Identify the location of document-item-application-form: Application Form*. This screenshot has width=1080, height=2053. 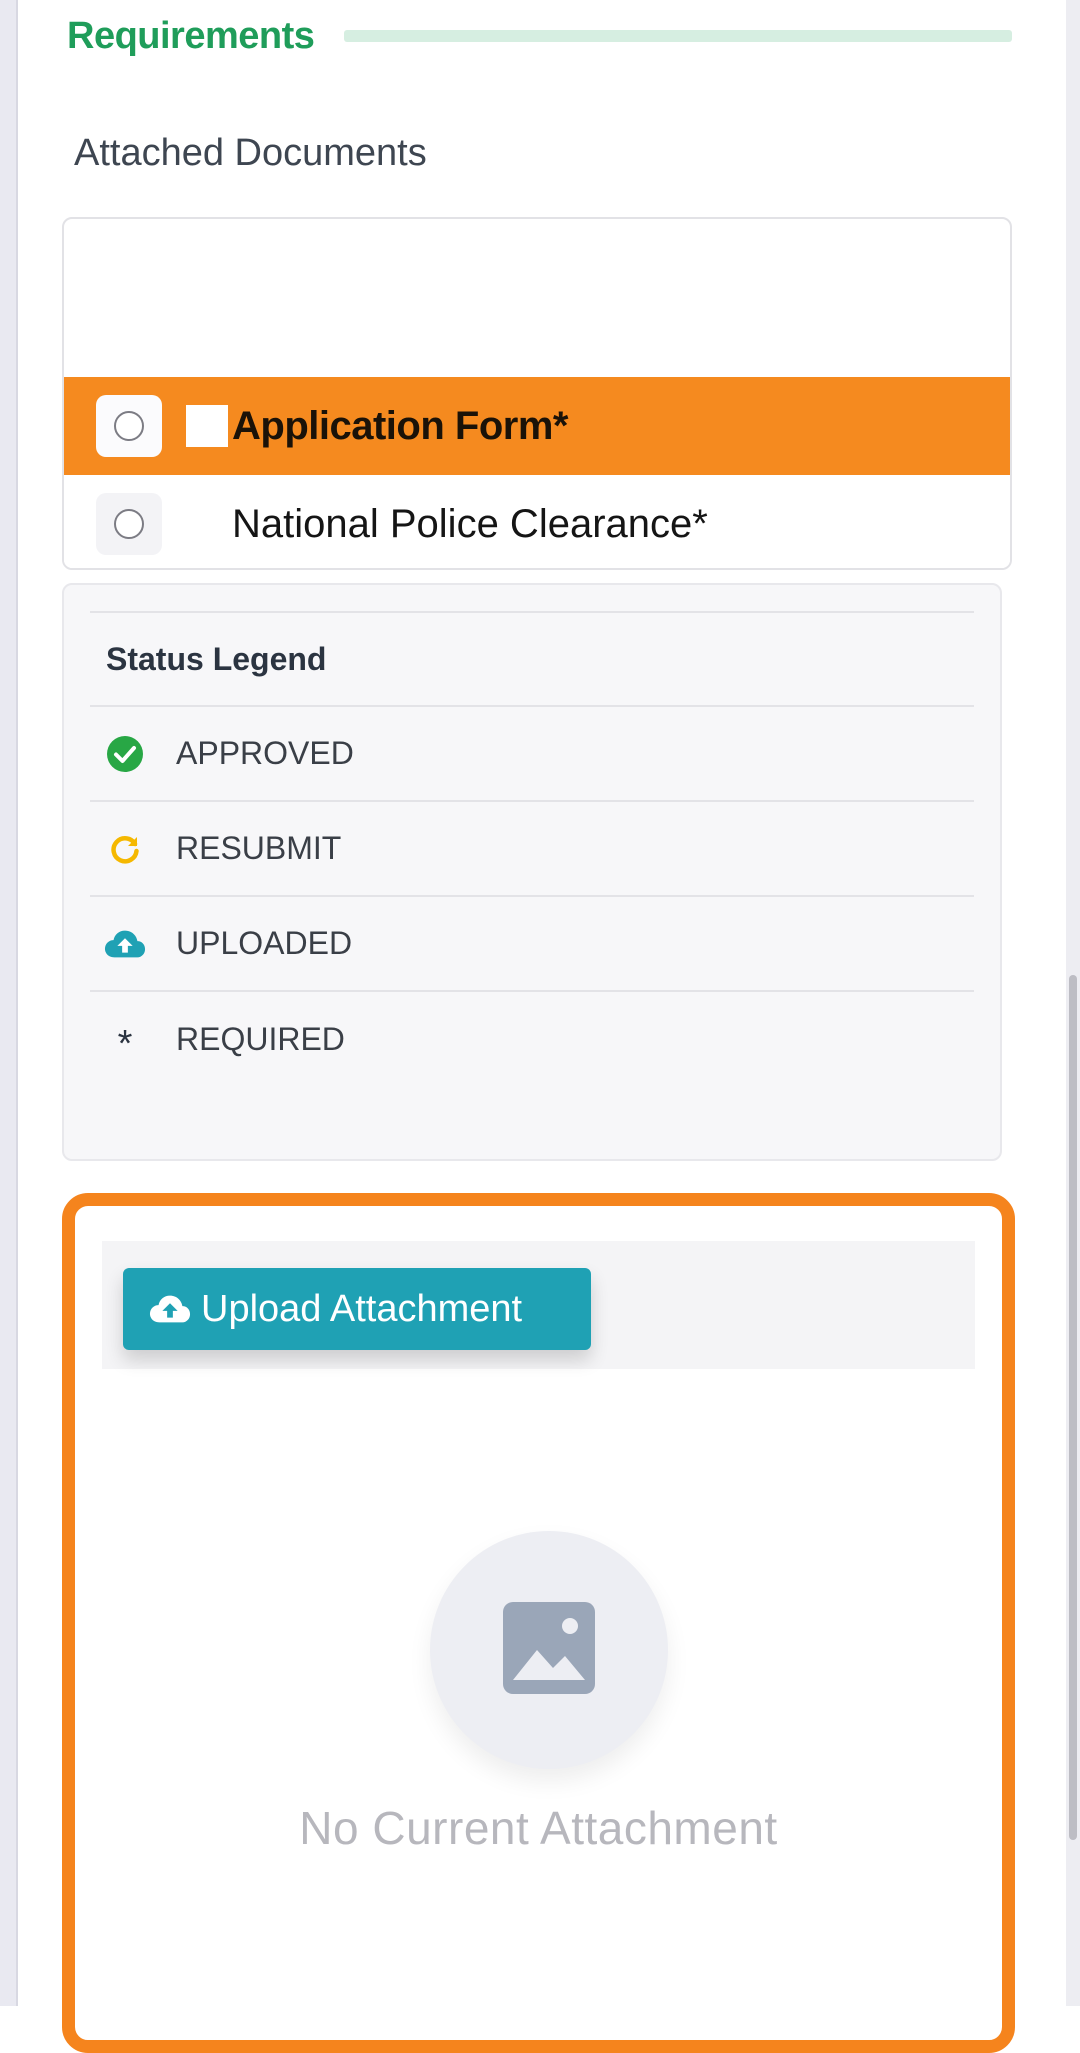
(537, 426).